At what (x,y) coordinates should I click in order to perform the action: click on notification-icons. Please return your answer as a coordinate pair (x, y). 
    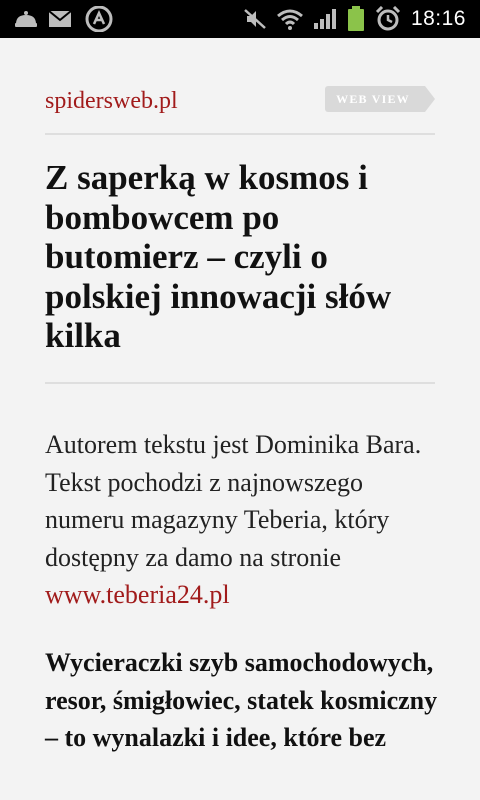
    Looking at the image, I should click on (65, 19).